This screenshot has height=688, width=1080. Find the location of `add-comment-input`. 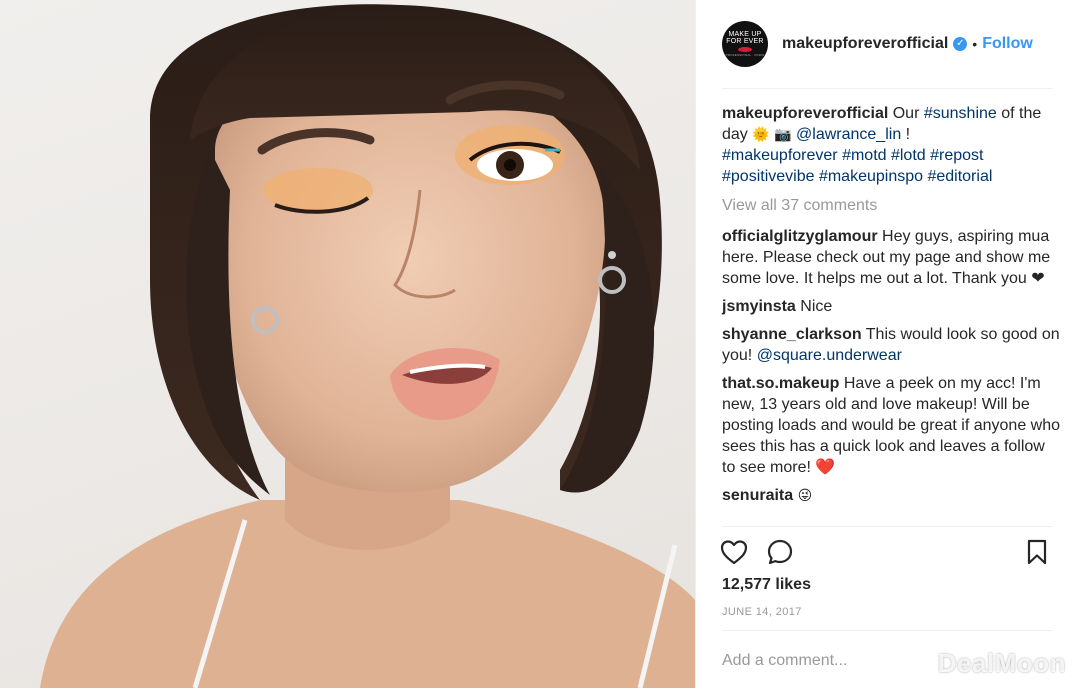

add-comment-input is located at coordinates (822, 661).